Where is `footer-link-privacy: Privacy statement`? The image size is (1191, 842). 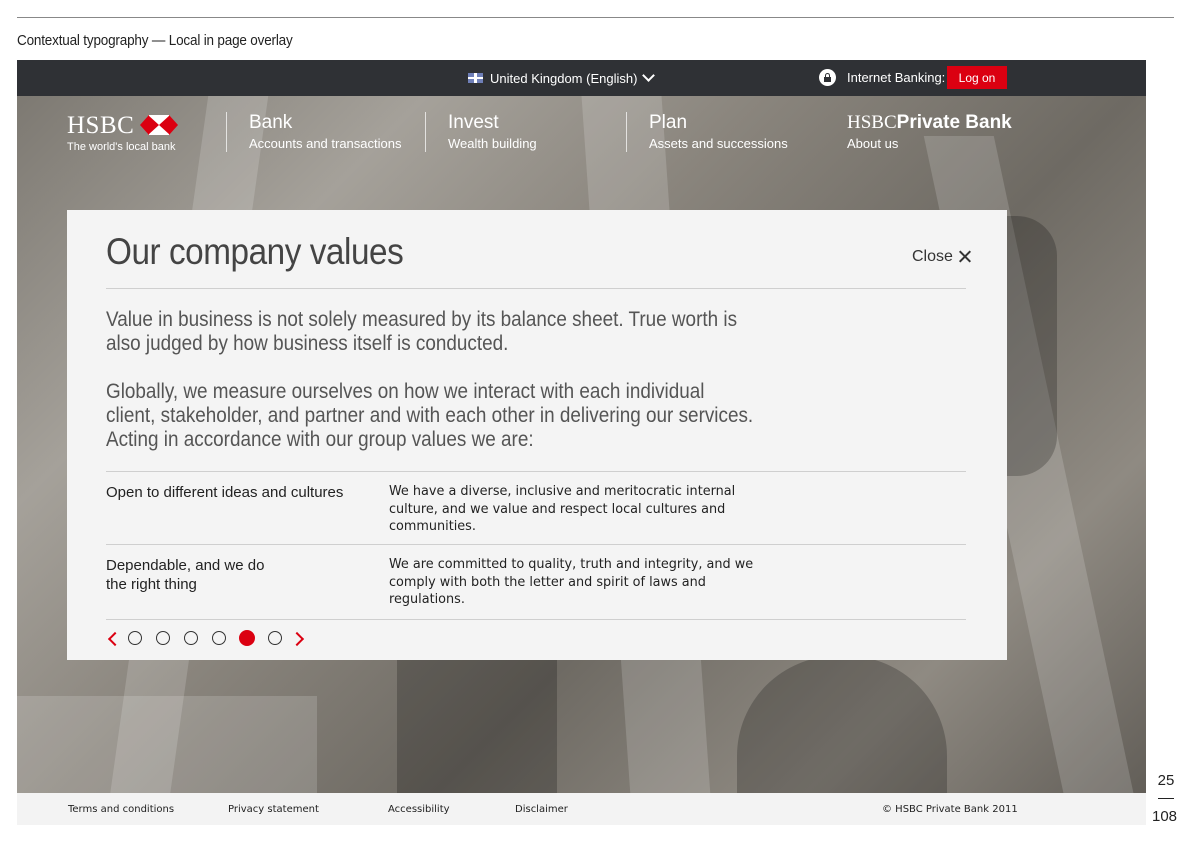 footer-link-privacy: Privacy statement is located at coordinates (273, 809).